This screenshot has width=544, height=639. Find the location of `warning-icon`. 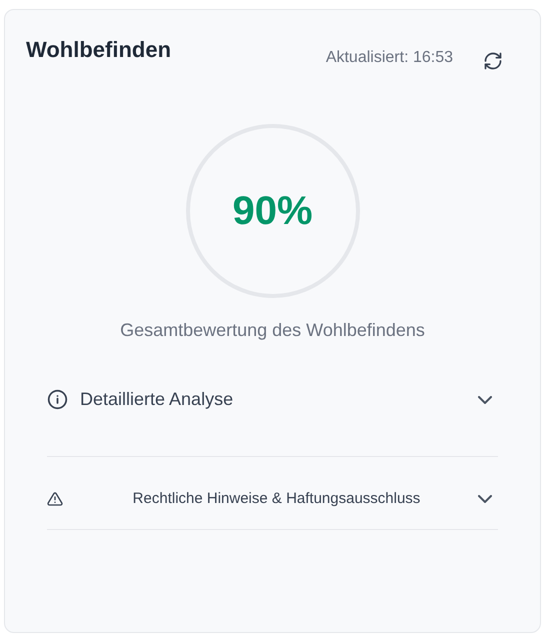

warning-icon is located at coordinates (55, 498).